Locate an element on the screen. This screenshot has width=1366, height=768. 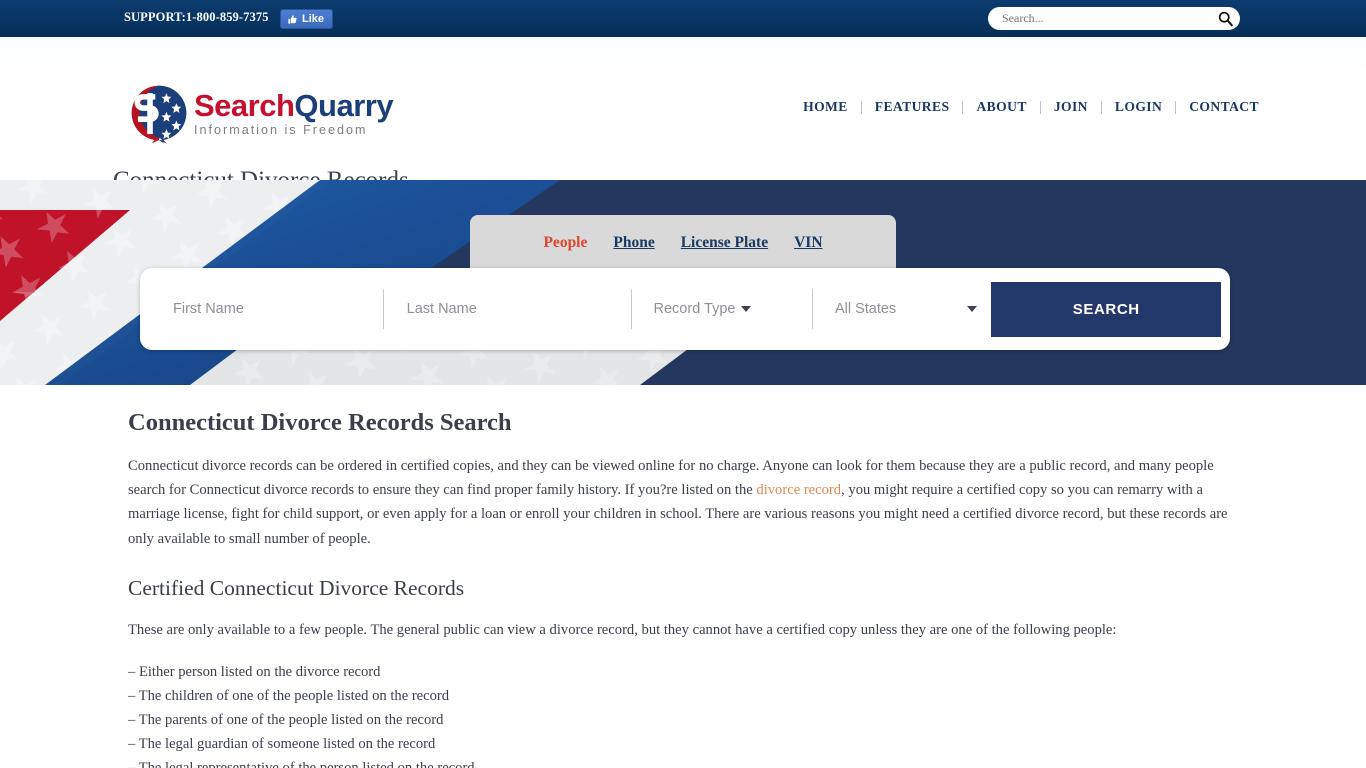
people-search-form: Record Type All States SEARCH is located at coordinates (685, 309).